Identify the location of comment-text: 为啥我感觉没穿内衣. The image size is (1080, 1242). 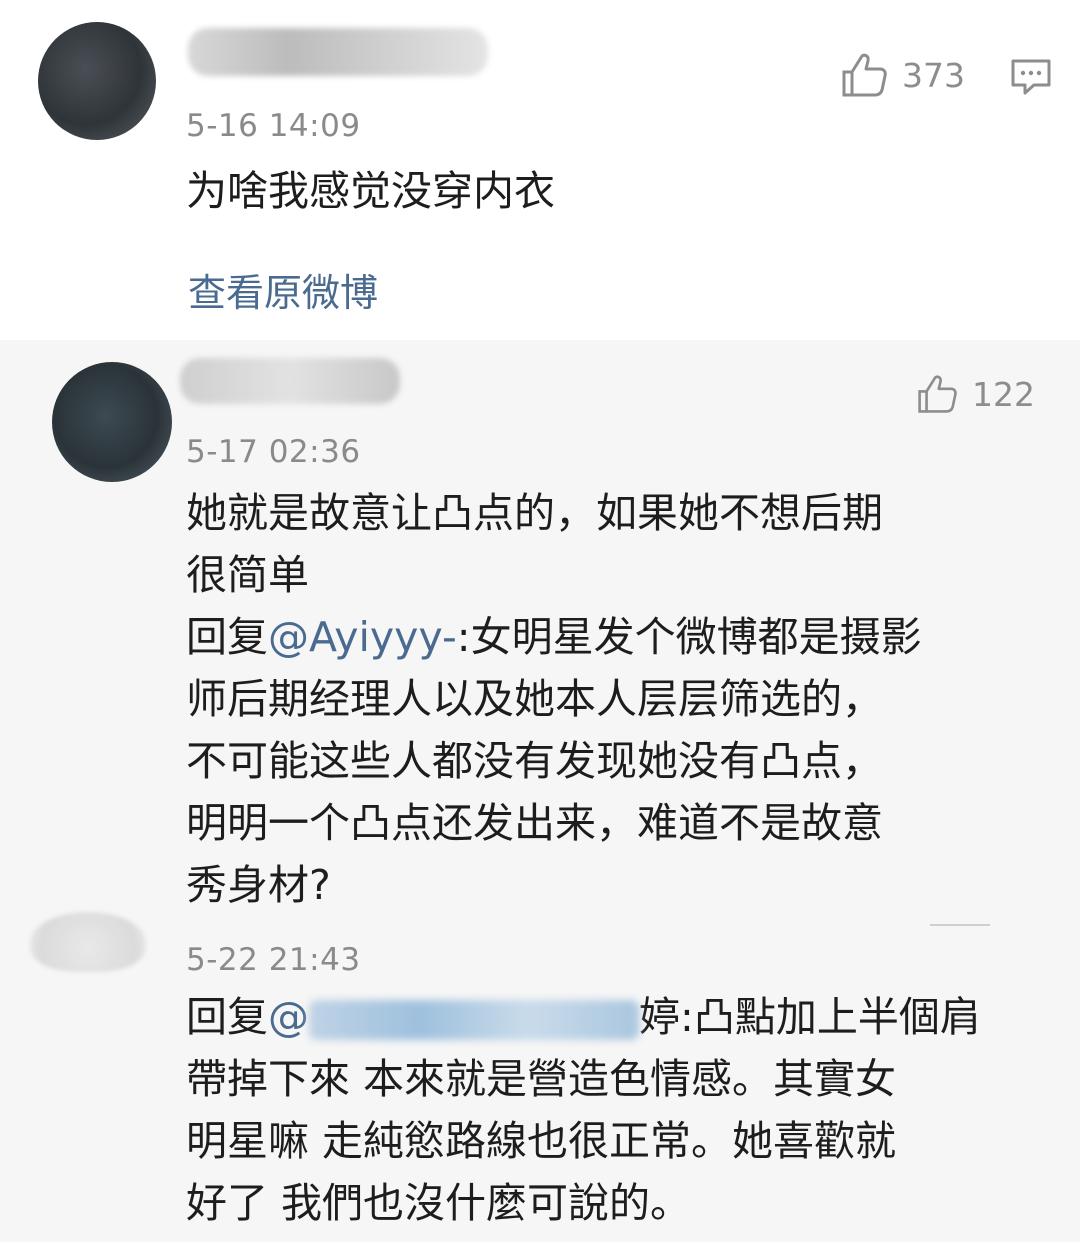
(370, 191).